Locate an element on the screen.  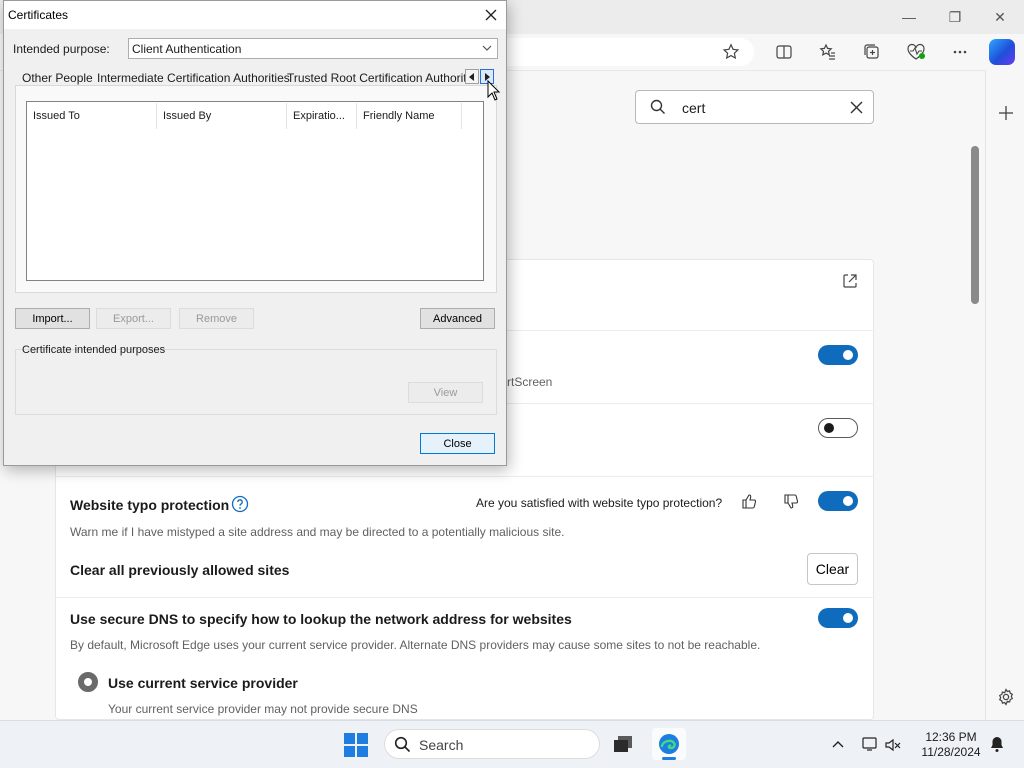
scrollbar-thumb is located at coordinates (975, 225).